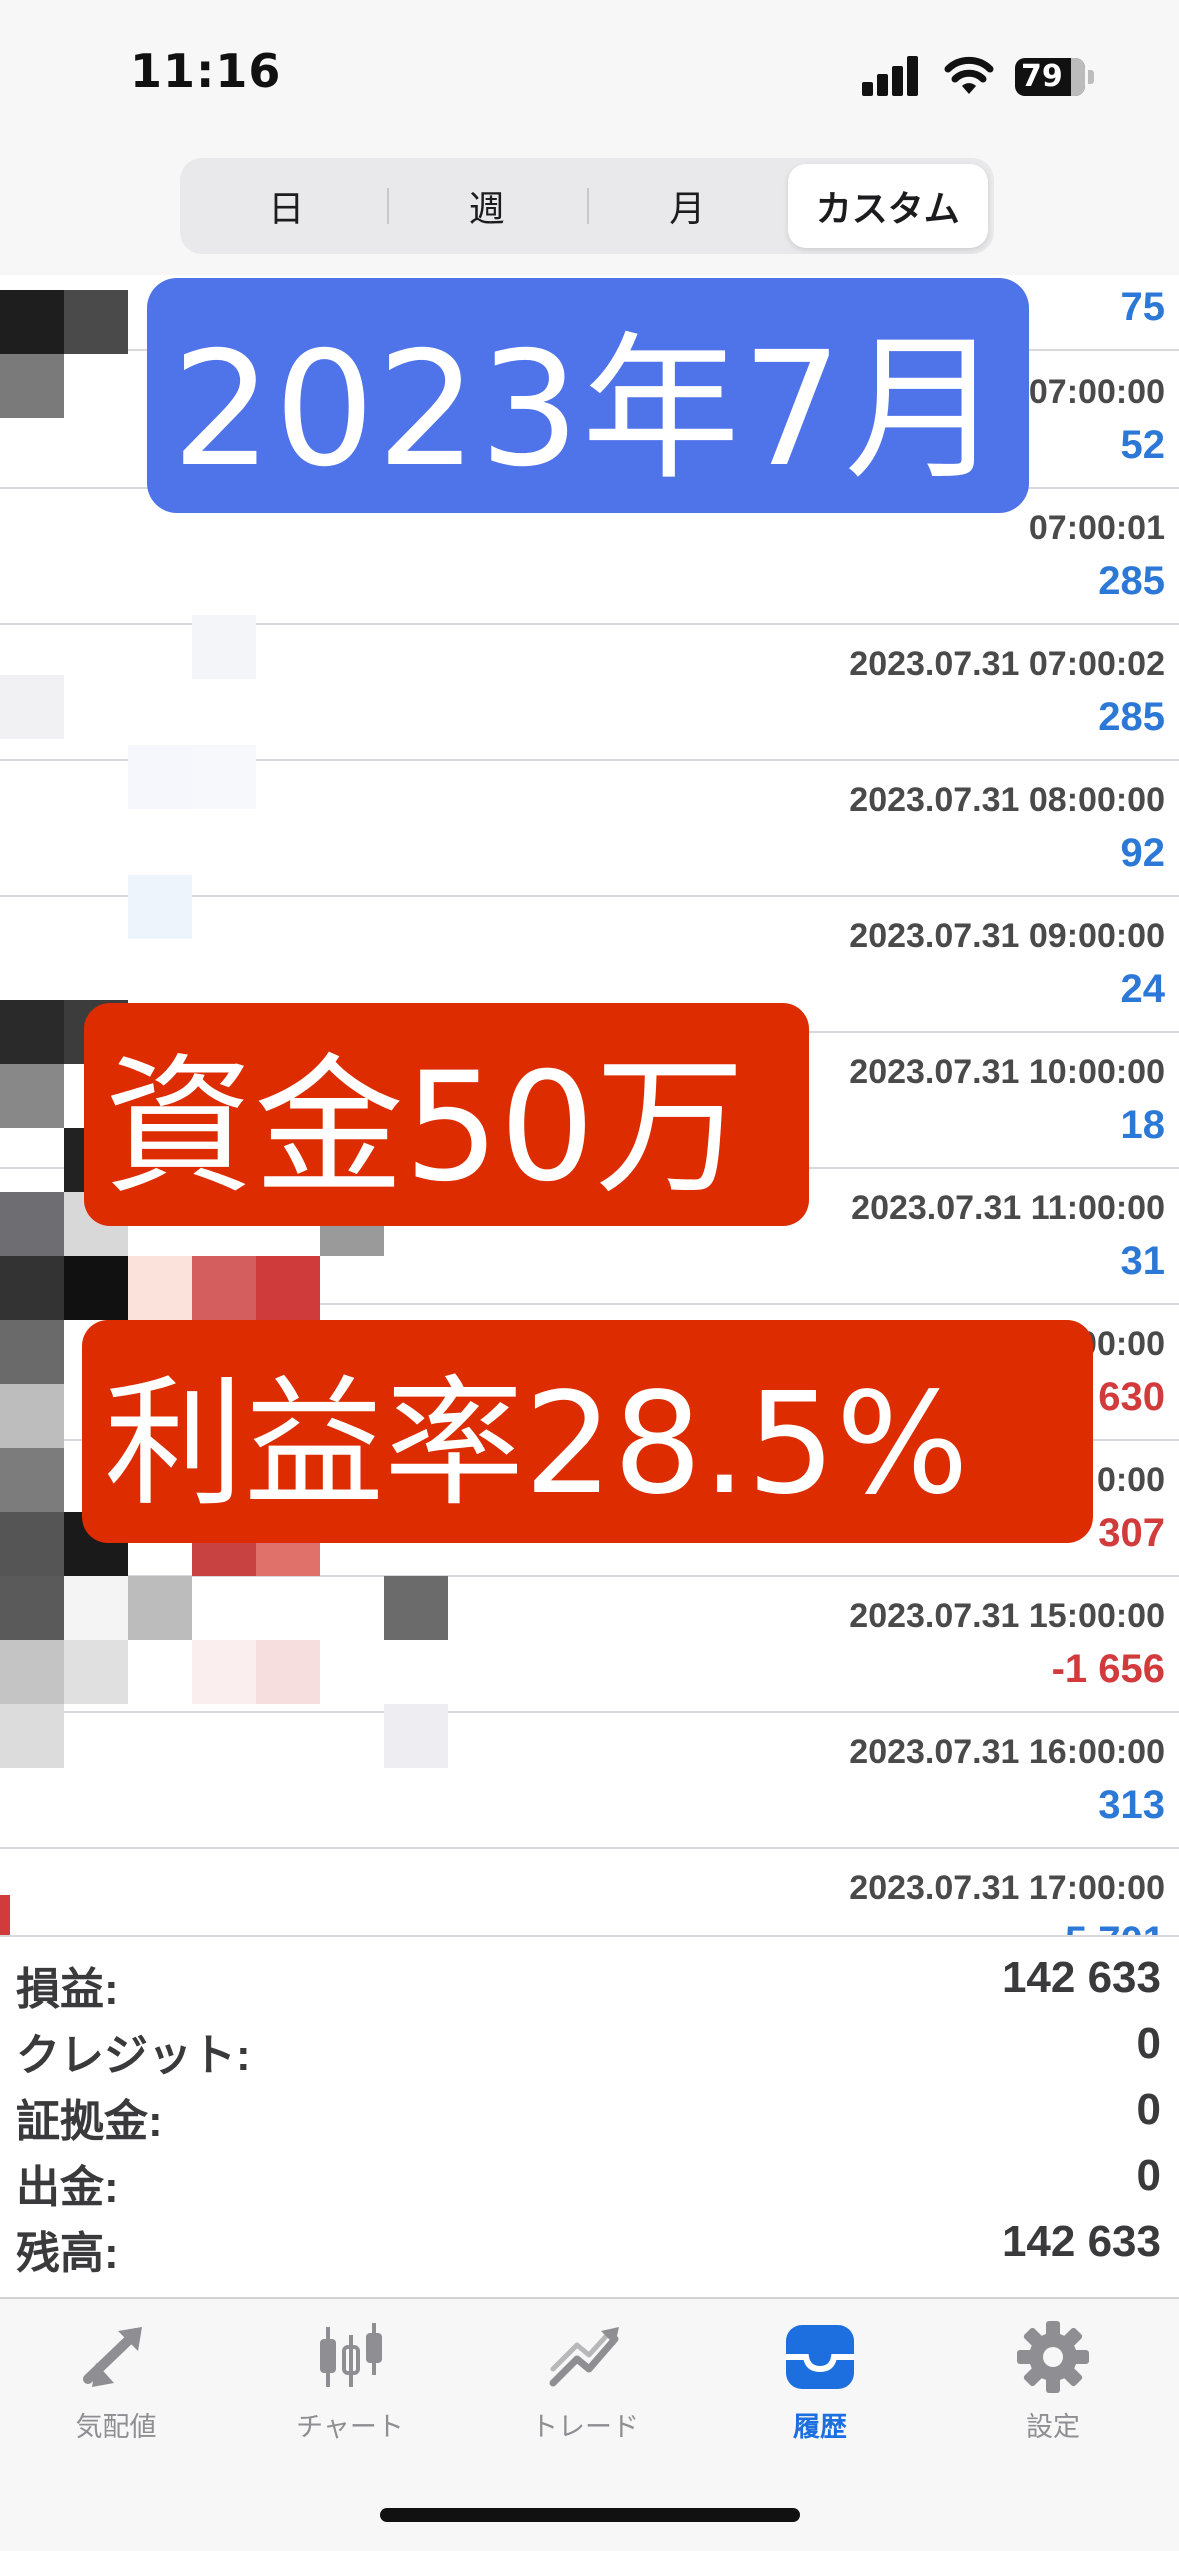 This screenshot has width=1179, height=2551. What do you see at coordinates (1130, 1480) in the screenshot?
I see `row-timestamp: 0:00` at bounding box center [1130, 1480].